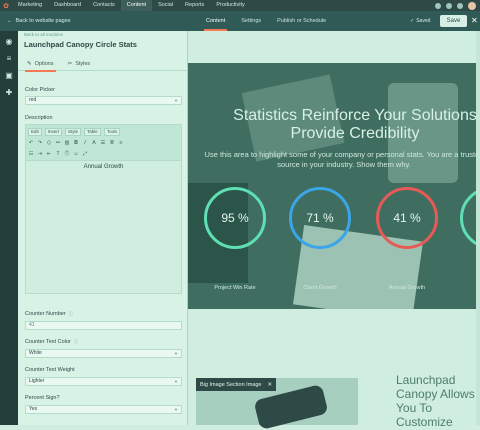  I want to click on nav-reports: Reports, so click(194, 5).